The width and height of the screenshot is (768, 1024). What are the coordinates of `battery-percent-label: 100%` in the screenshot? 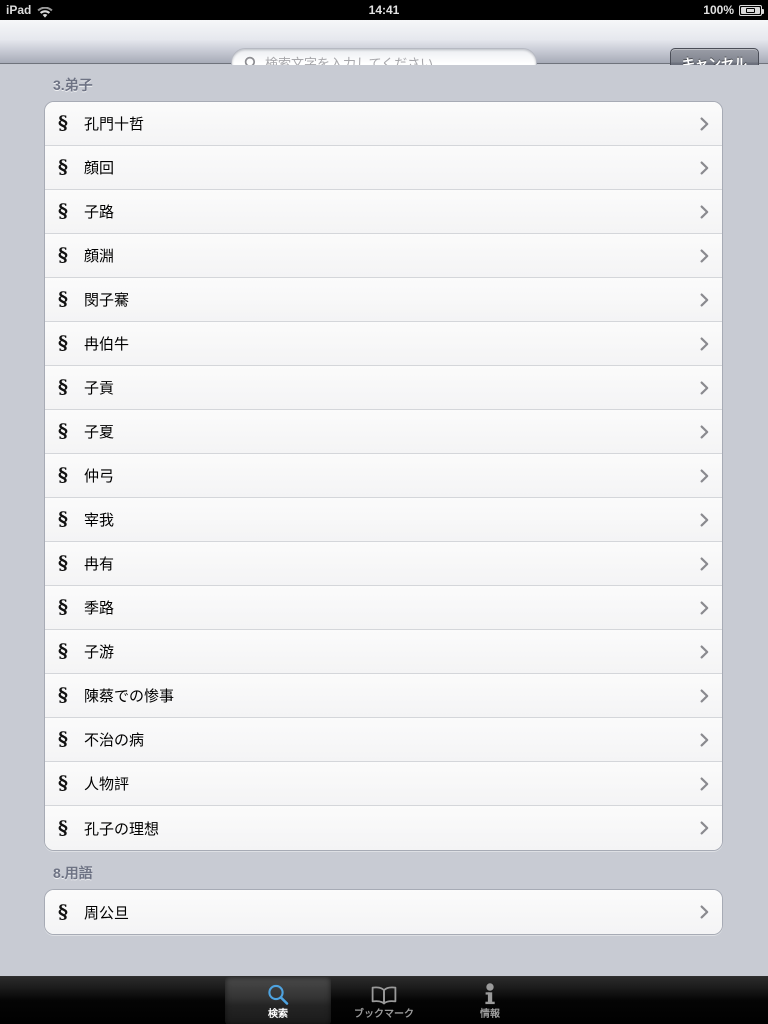 It's located at (718, 10).